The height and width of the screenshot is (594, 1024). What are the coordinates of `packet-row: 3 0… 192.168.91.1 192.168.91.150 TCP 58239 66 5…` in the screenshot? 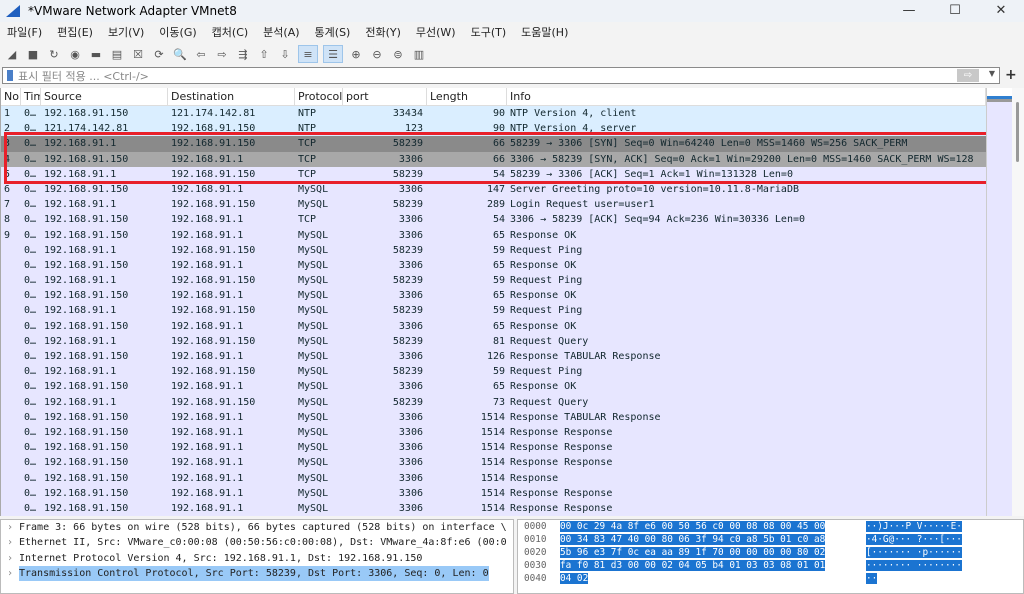 It's located at (493, 144).